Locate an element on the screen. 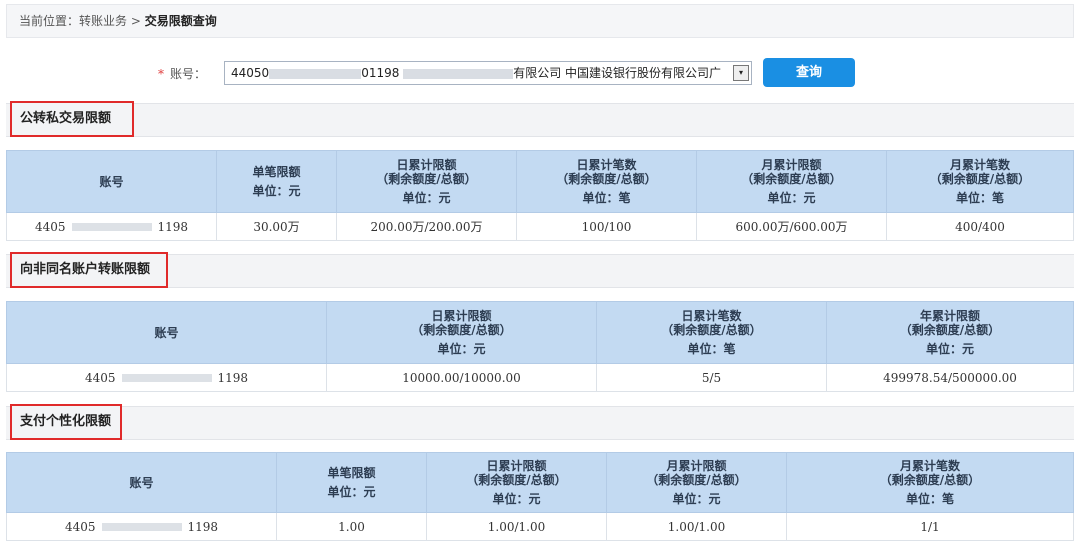 Image resolution: width=1080 pixels, height=549 pixels. monthly-amount-cell: 1.00/1.00 is located at coordinates (696, 526).